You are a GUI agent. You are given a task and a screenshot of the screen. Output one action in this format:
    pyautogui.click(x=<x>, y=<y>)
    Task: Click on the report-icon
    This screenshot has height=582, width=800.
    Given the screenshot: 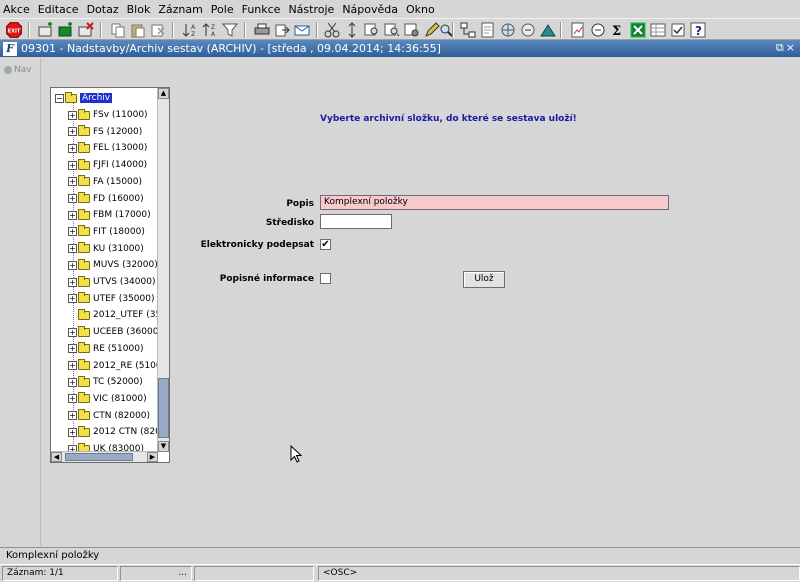 What is the action you would take?
    pyautogui.click(x=578, y=30)
    